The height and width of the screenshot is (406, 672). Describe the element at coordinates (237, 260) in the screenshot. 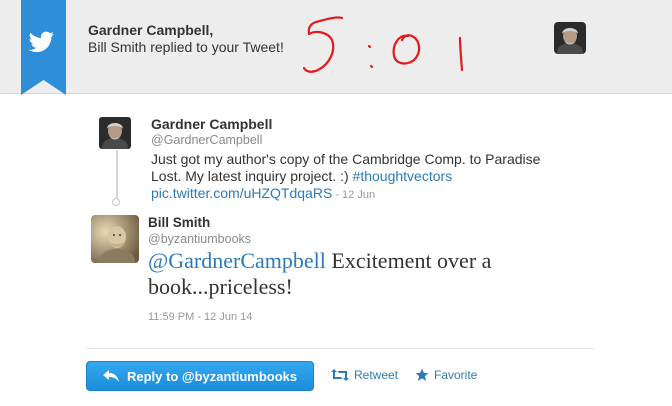

I see `mention-link: @GardnerCampbell` at that location.